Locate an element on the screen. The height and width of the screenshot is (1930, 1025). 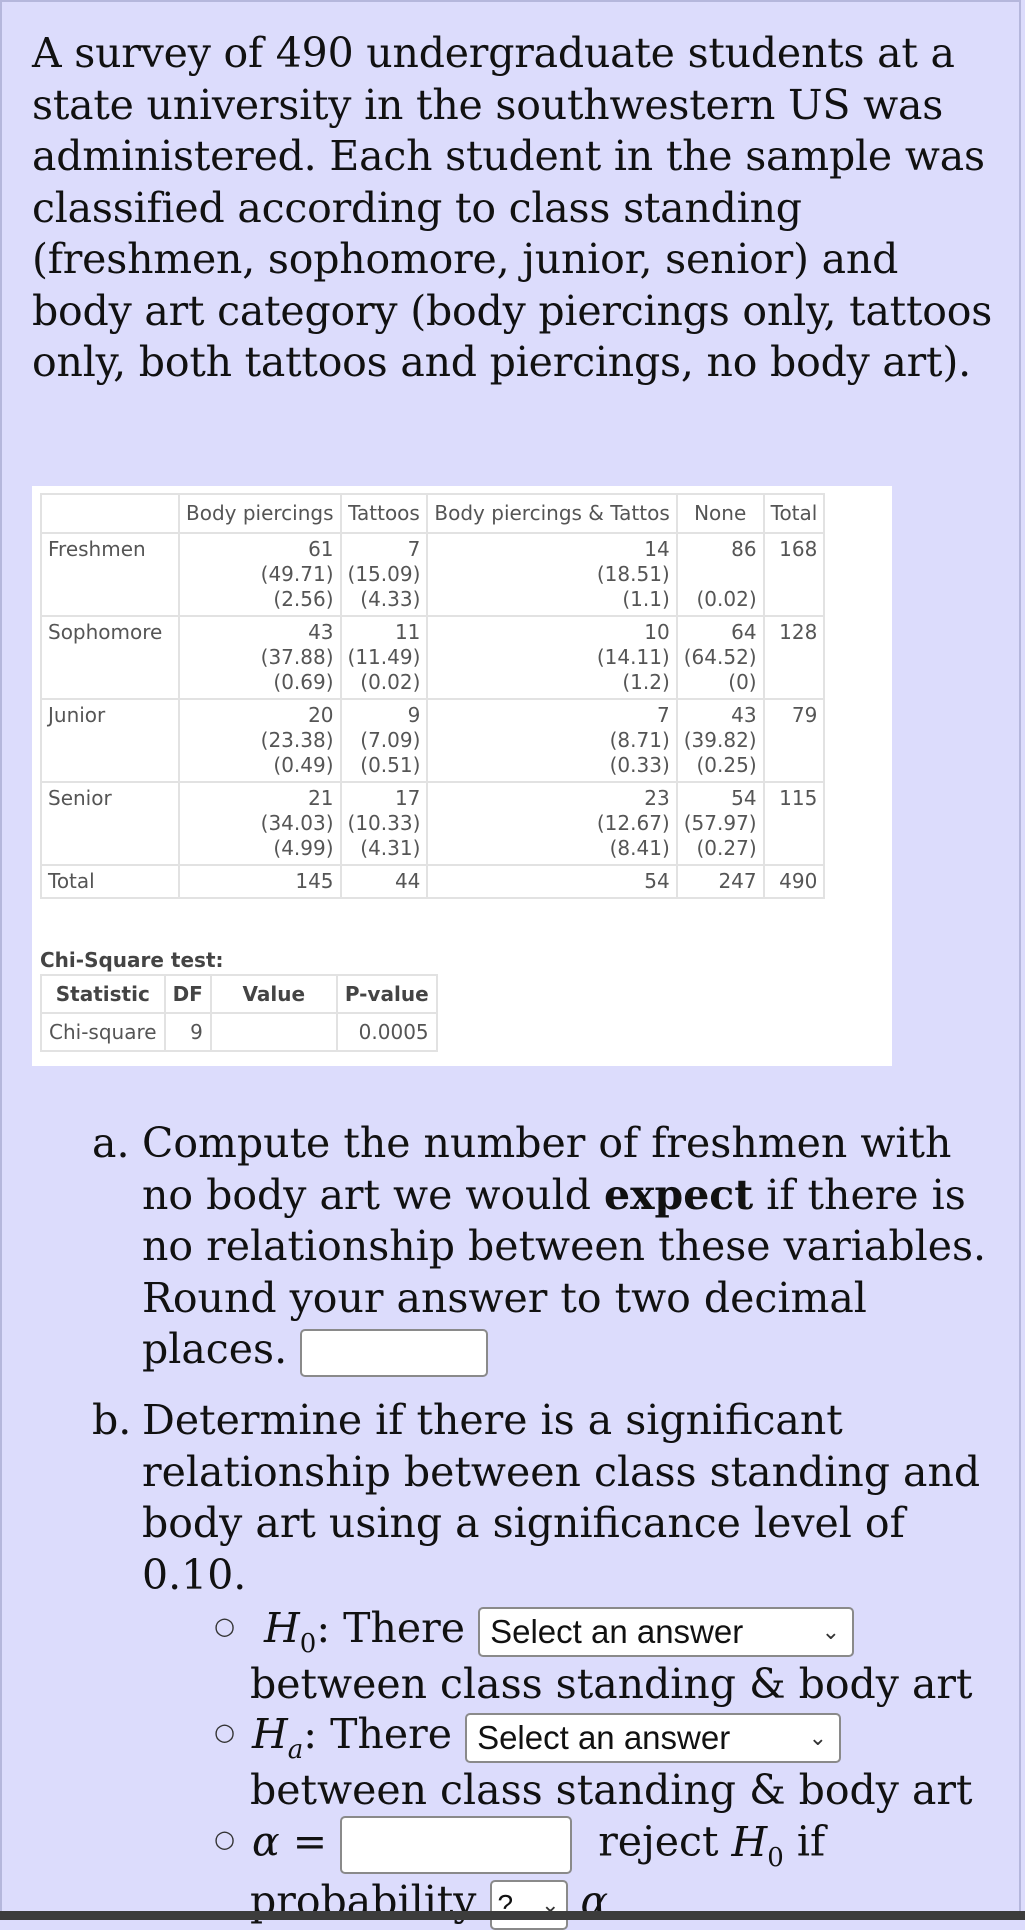
chi-header-df: DF is located at coordinates (187, 994).